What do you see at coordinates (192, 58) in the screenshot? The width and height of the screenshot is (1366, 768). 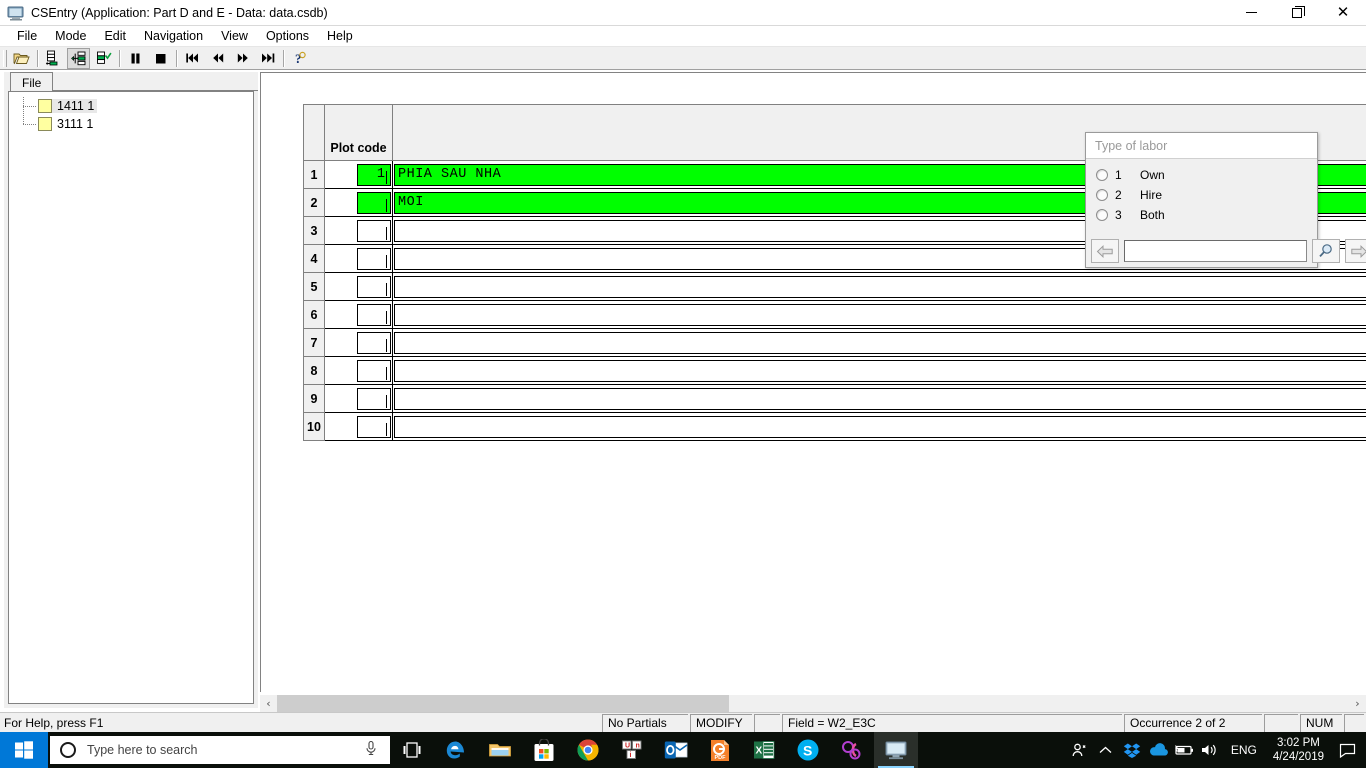 I see `first-icon` at bounding box center [192, 58].